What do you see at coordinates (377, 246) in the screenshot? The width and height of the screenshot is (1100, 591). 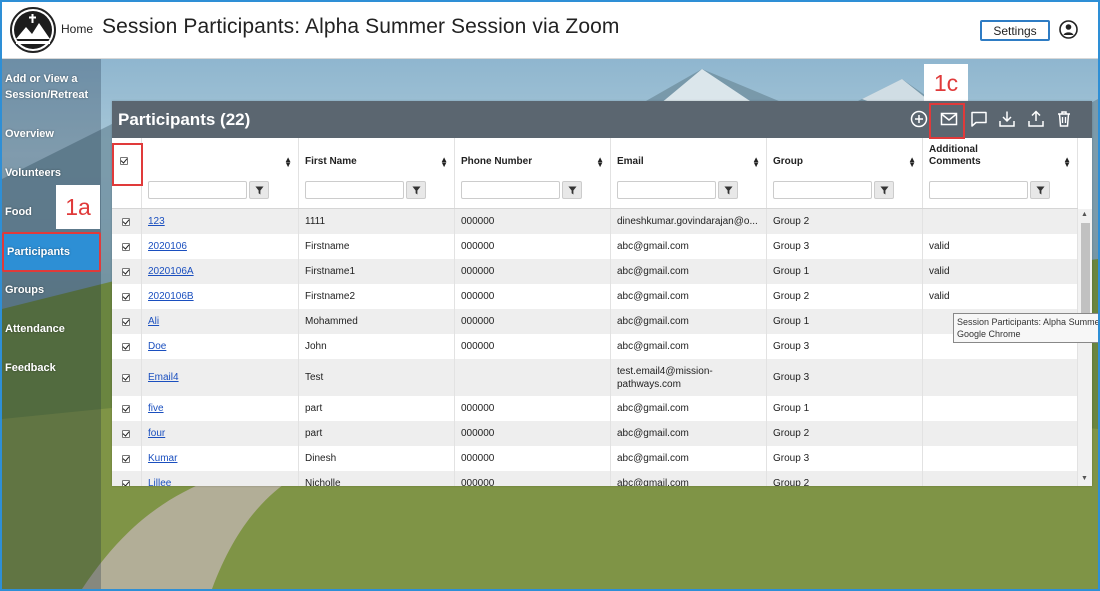 I see `first-name-cell: Firstname` at bounding box center [377, 246].